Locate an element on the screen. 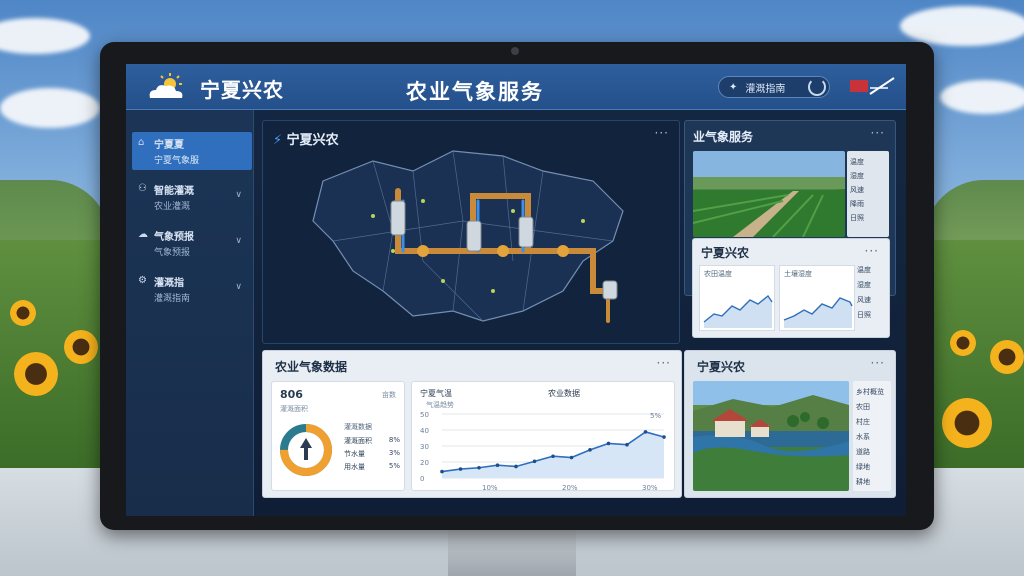  legend-row: 节水量 3% is located at coordinates (372, 455).